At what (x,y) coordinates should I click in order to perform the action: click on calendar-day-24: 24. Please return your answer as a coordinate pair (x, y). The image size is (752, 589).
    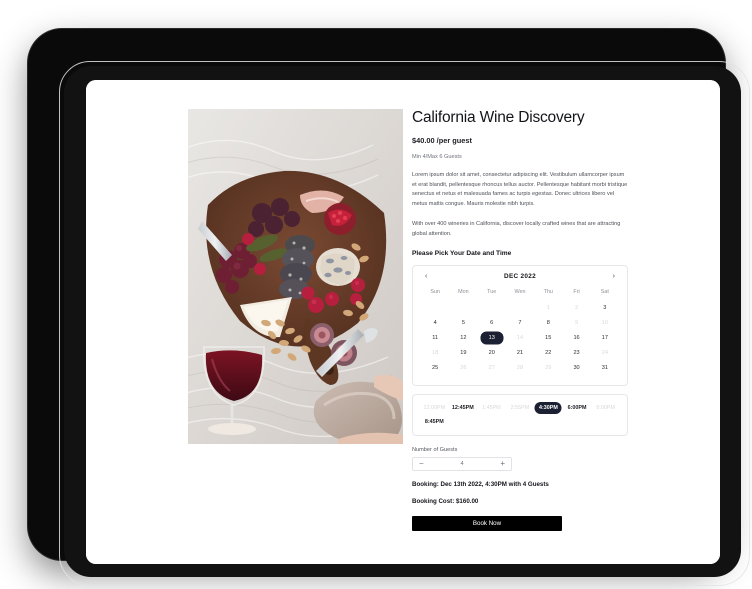
    Looking at the image, I should click on (605, 353).